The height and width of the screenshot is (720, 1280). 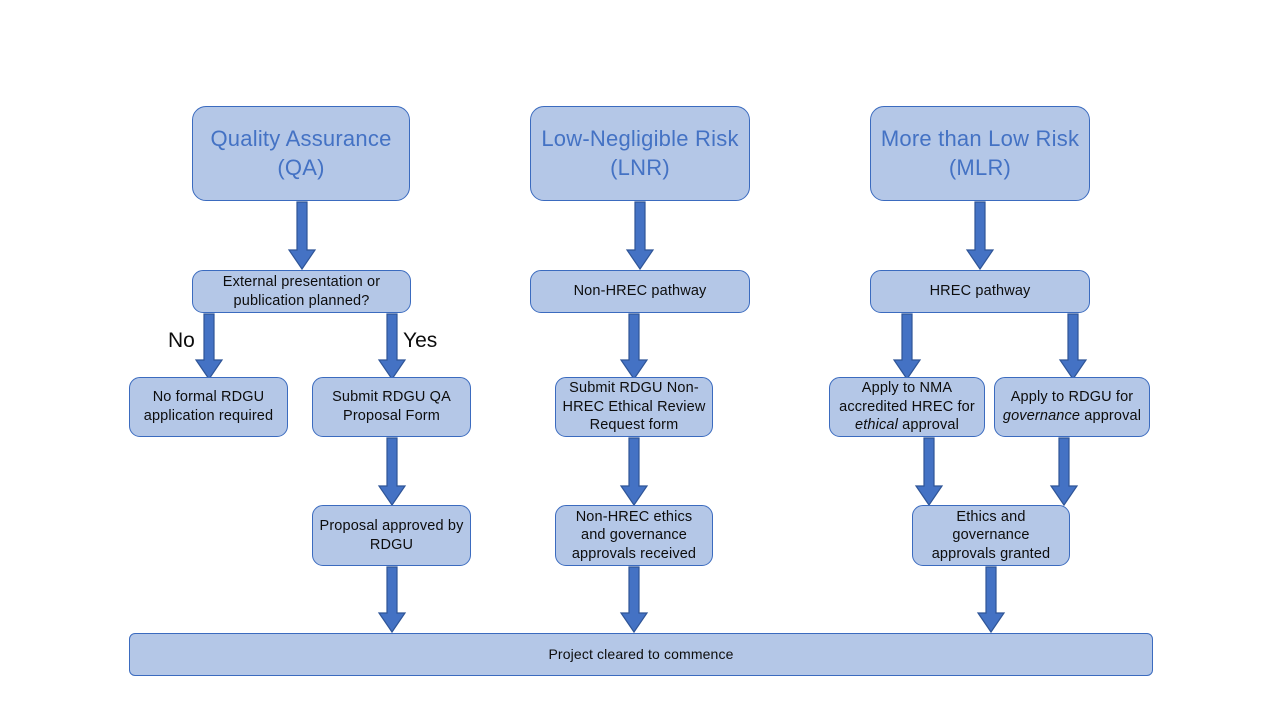 I want to click on node-mlr-pathway: HREC pathway, so click(x=980, y=291).